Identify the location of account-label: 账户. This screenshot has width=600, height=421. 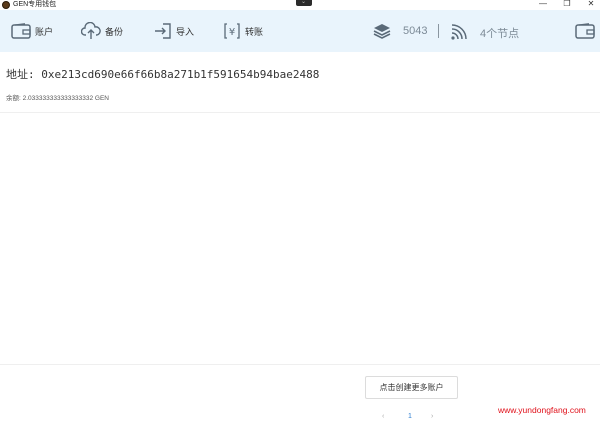
(44, 31).